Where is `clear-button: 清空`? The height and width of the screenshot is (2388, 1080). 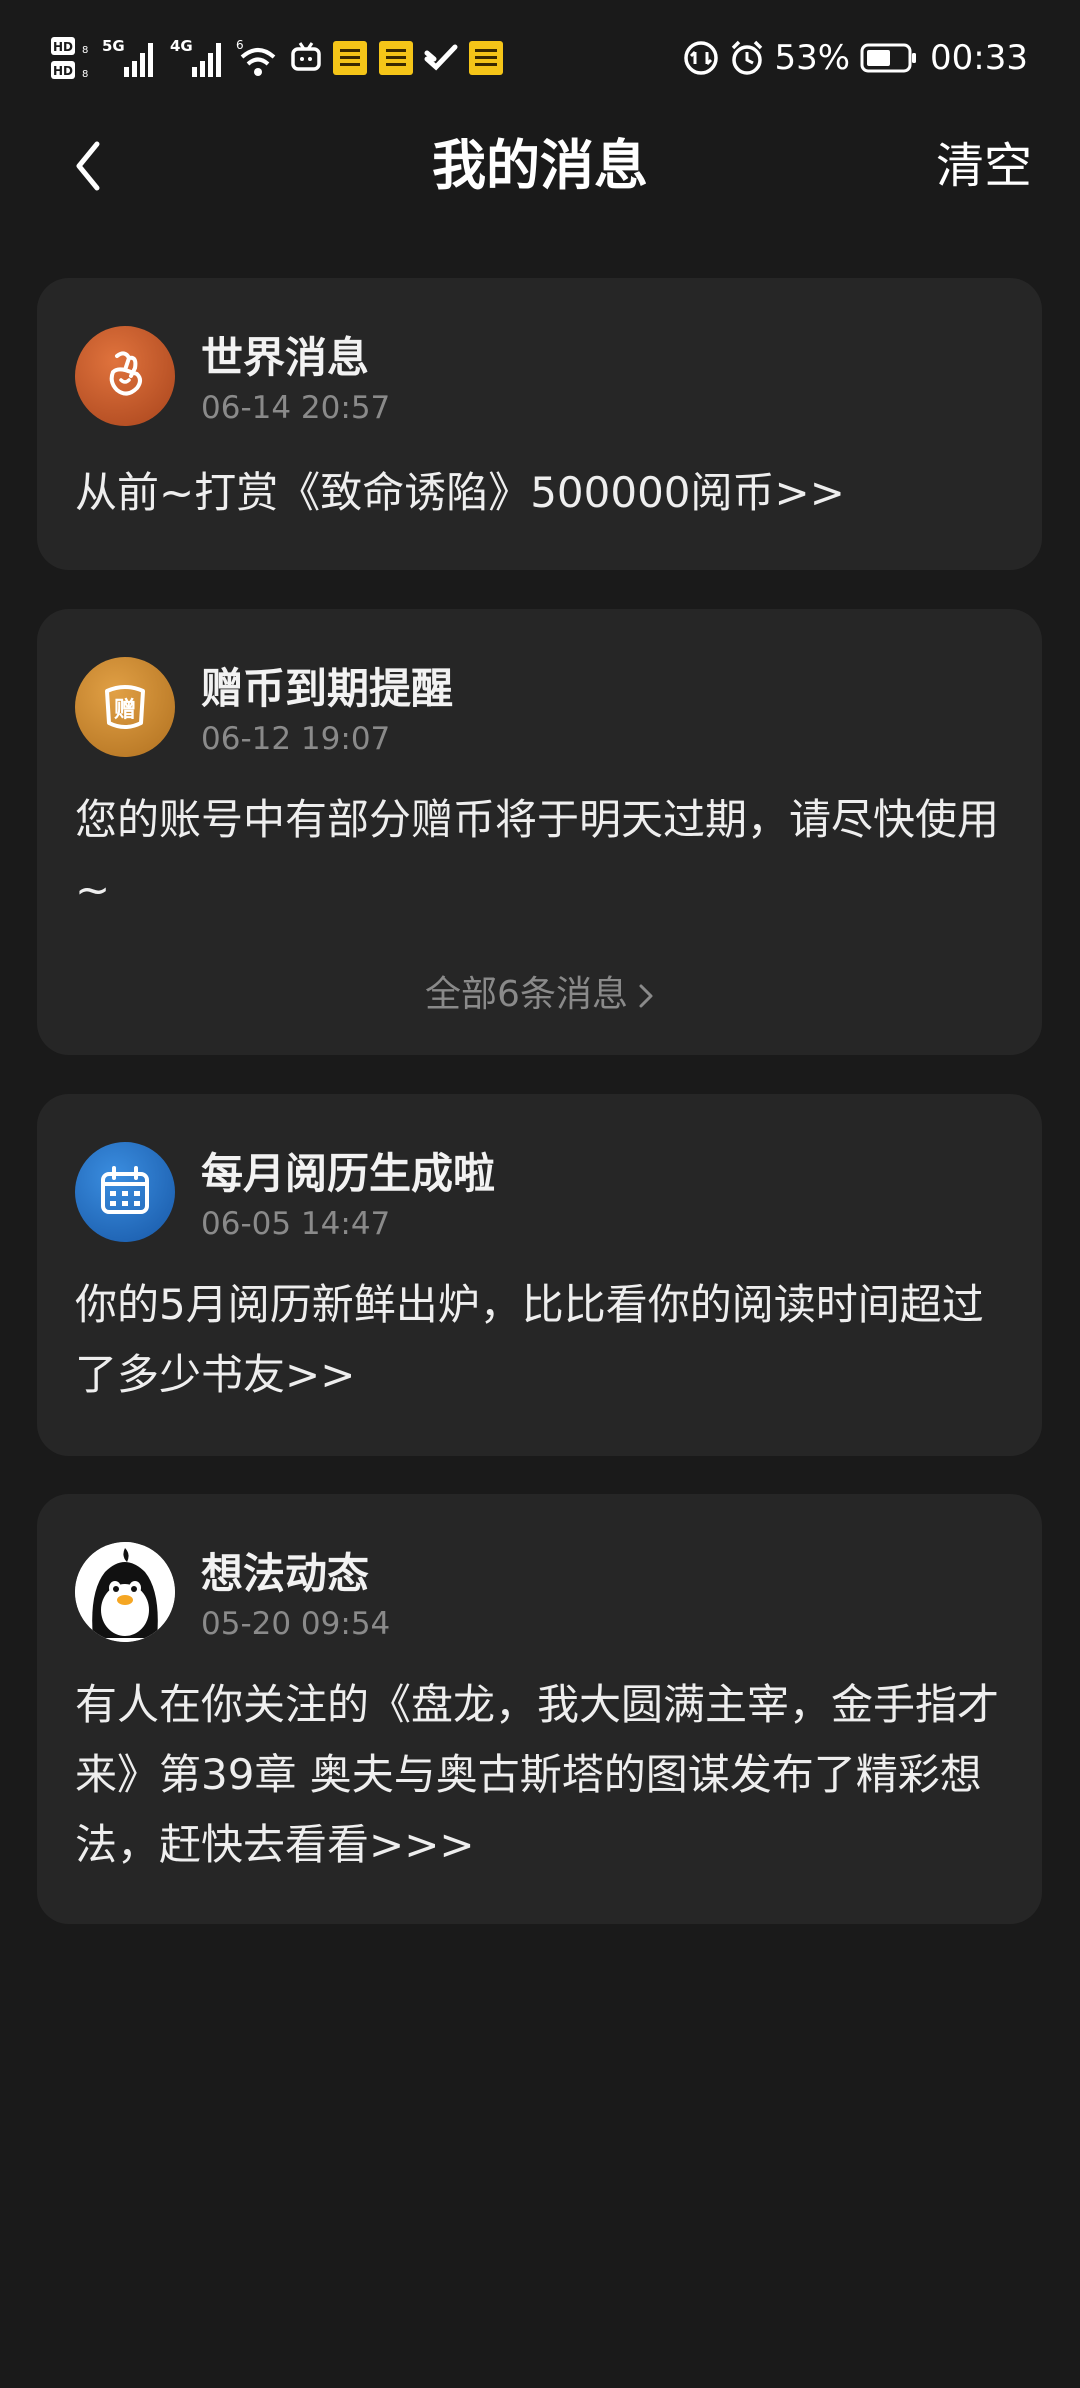
clear-button: 清空 is located at coordinates (984, 166).